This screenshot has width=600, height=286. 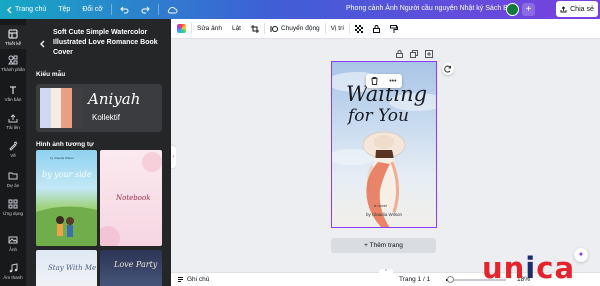 What do you see at coordinates (384, 81) in the screenshot?
I see `element-floating-toolbar: •••` at bounding box center [384, 81].